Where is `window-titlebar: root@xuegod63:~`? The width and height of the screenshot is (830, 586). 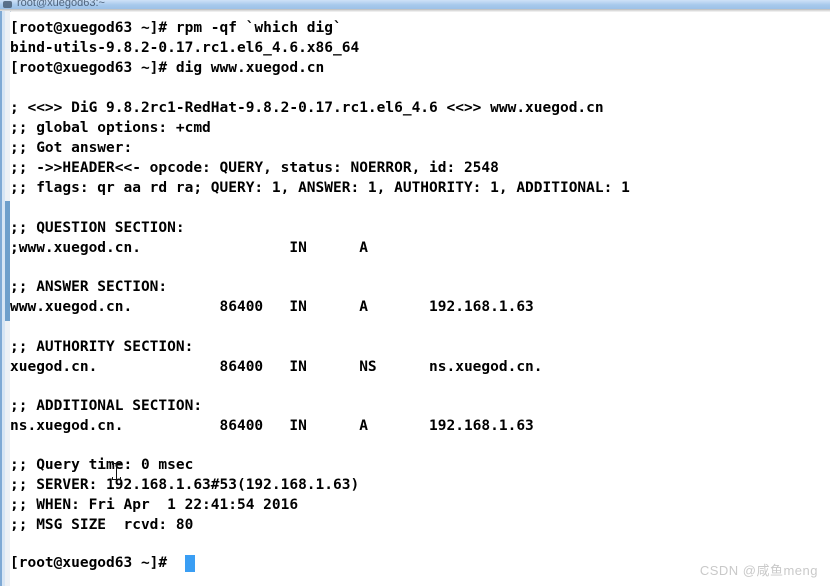
window-titlebar: root@xuegod63:~ is located at coordinates (415, 4).